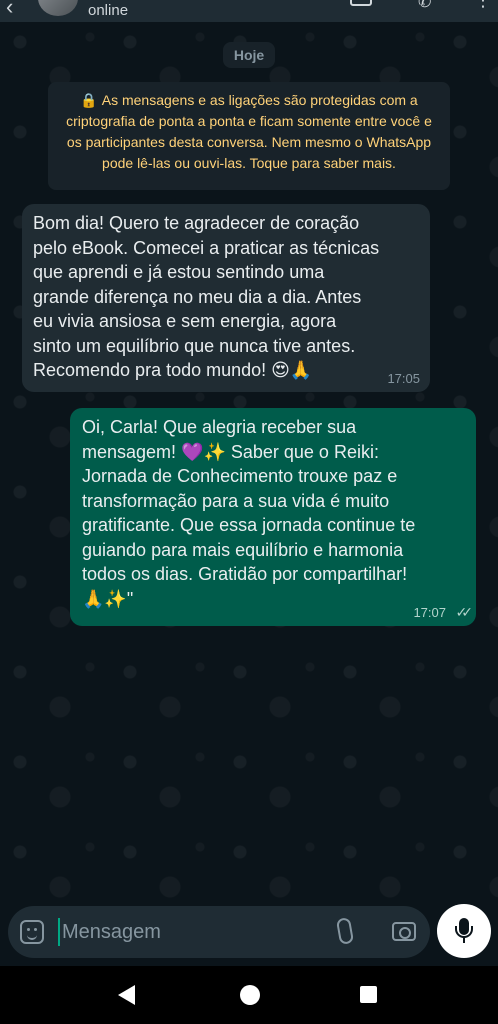 This screenshot has height=1024, width=498. What do you see at coordinates (464, 940) in the screenshot?
I see `microphone-stem` at bounding box center [464, 940].